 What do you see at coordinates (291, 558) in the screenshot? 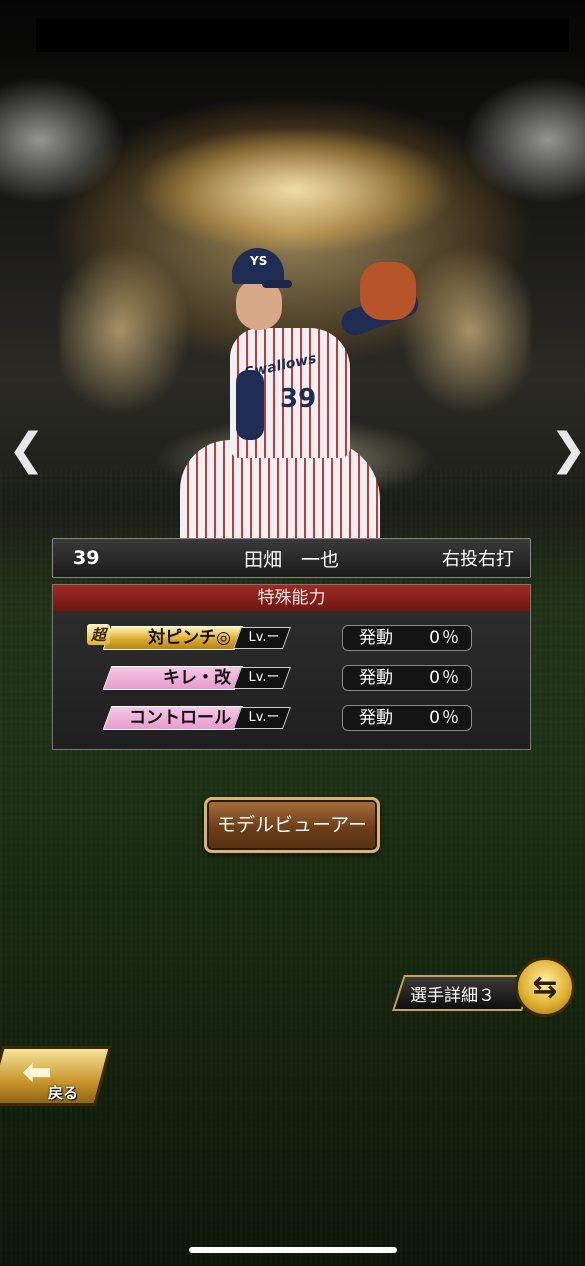
I see `player-info-bar: 39 田畑 一也 右投右打` at bounding box center [291, 558].